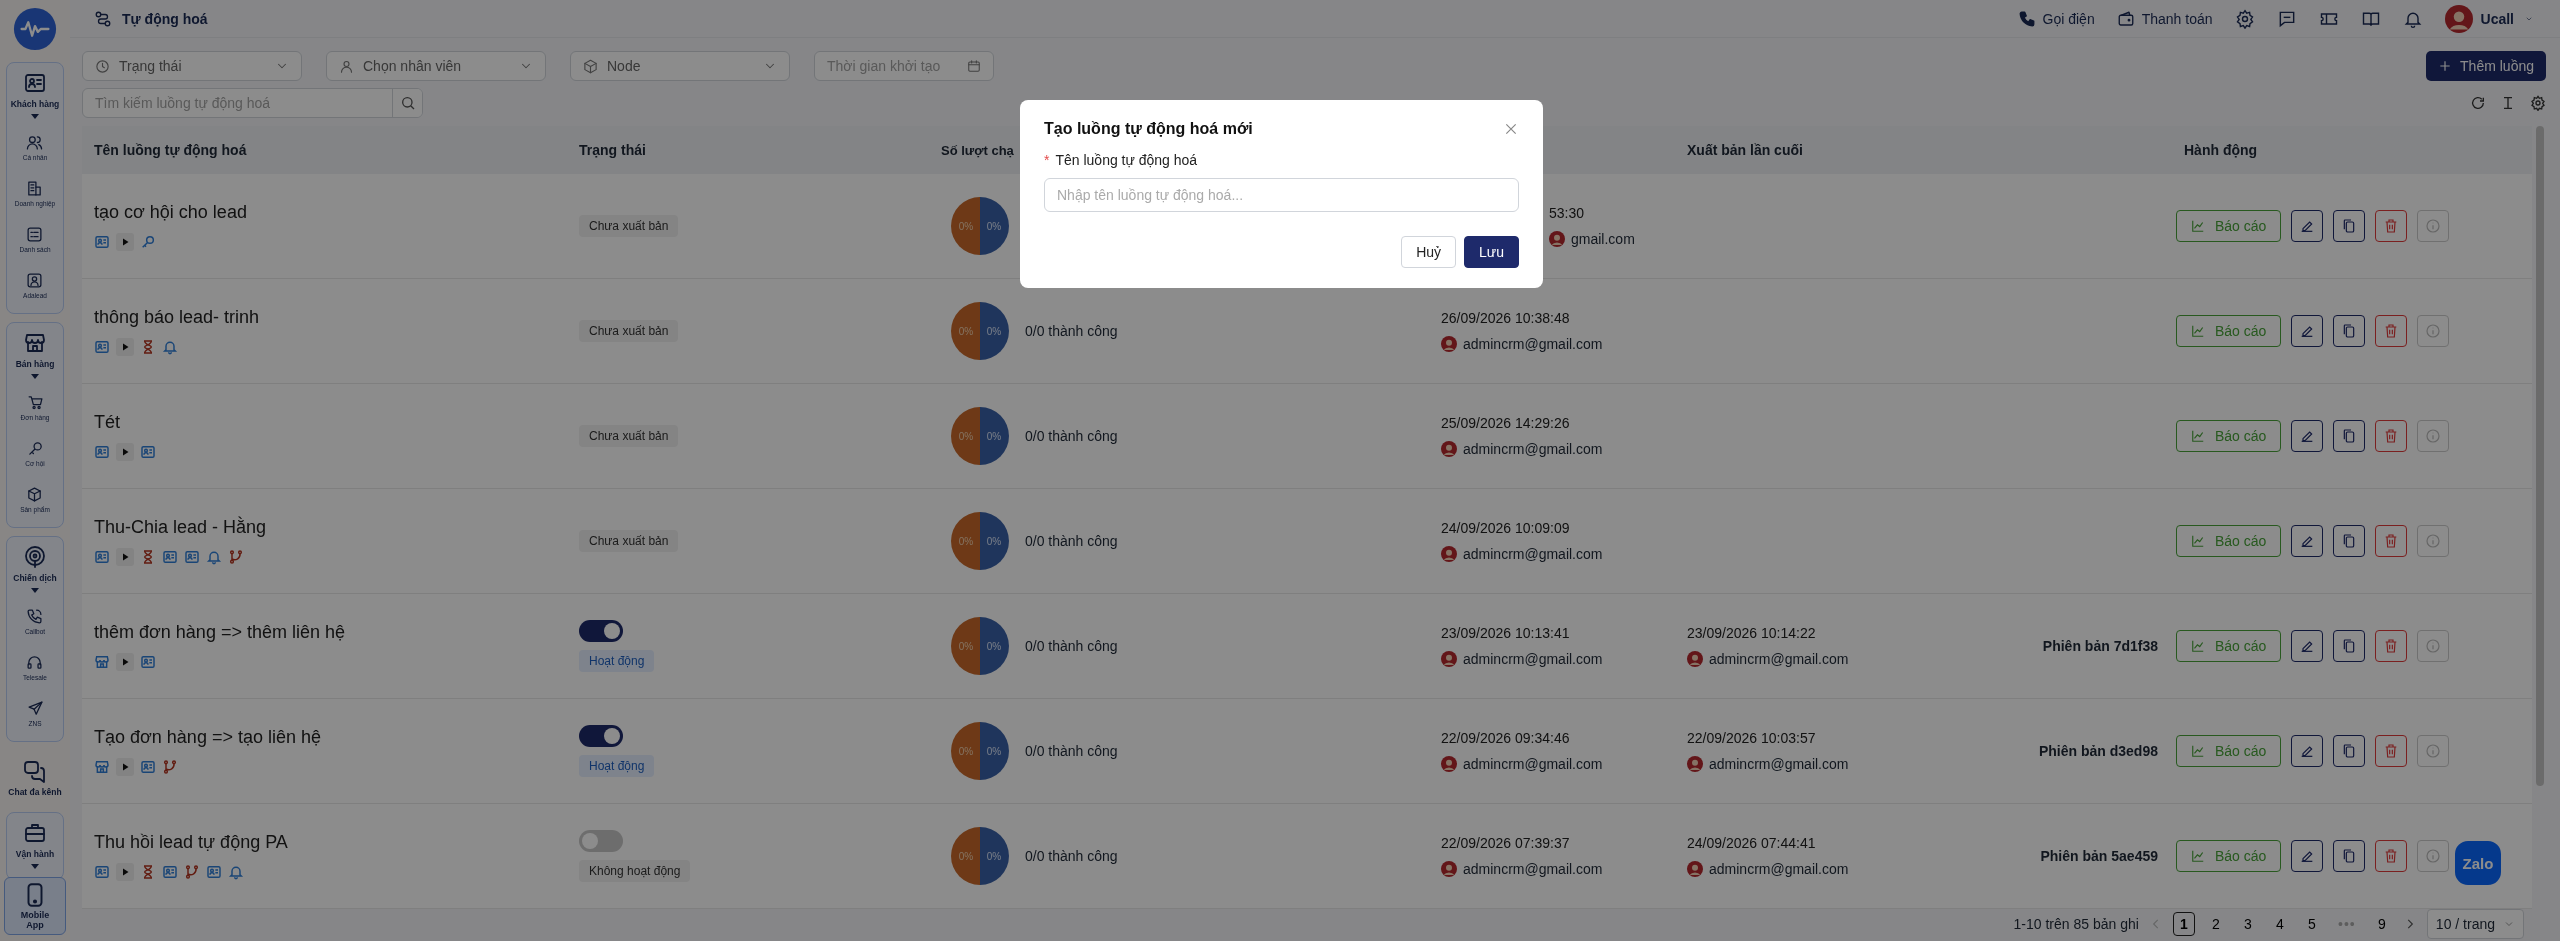  I want to click on sidebar-group-label: Bán hàng, so click(35, 364).